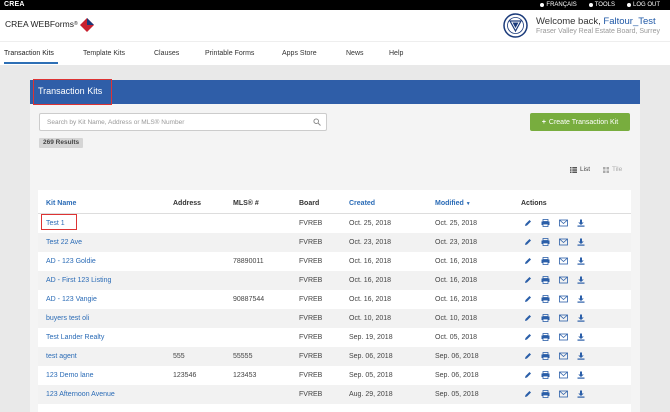 The height and width of the screenshot is (412, 670). What do you see at coordinates (554, 280) in the screenshot?
I see `row-actions` at bounding box center [554, 280].